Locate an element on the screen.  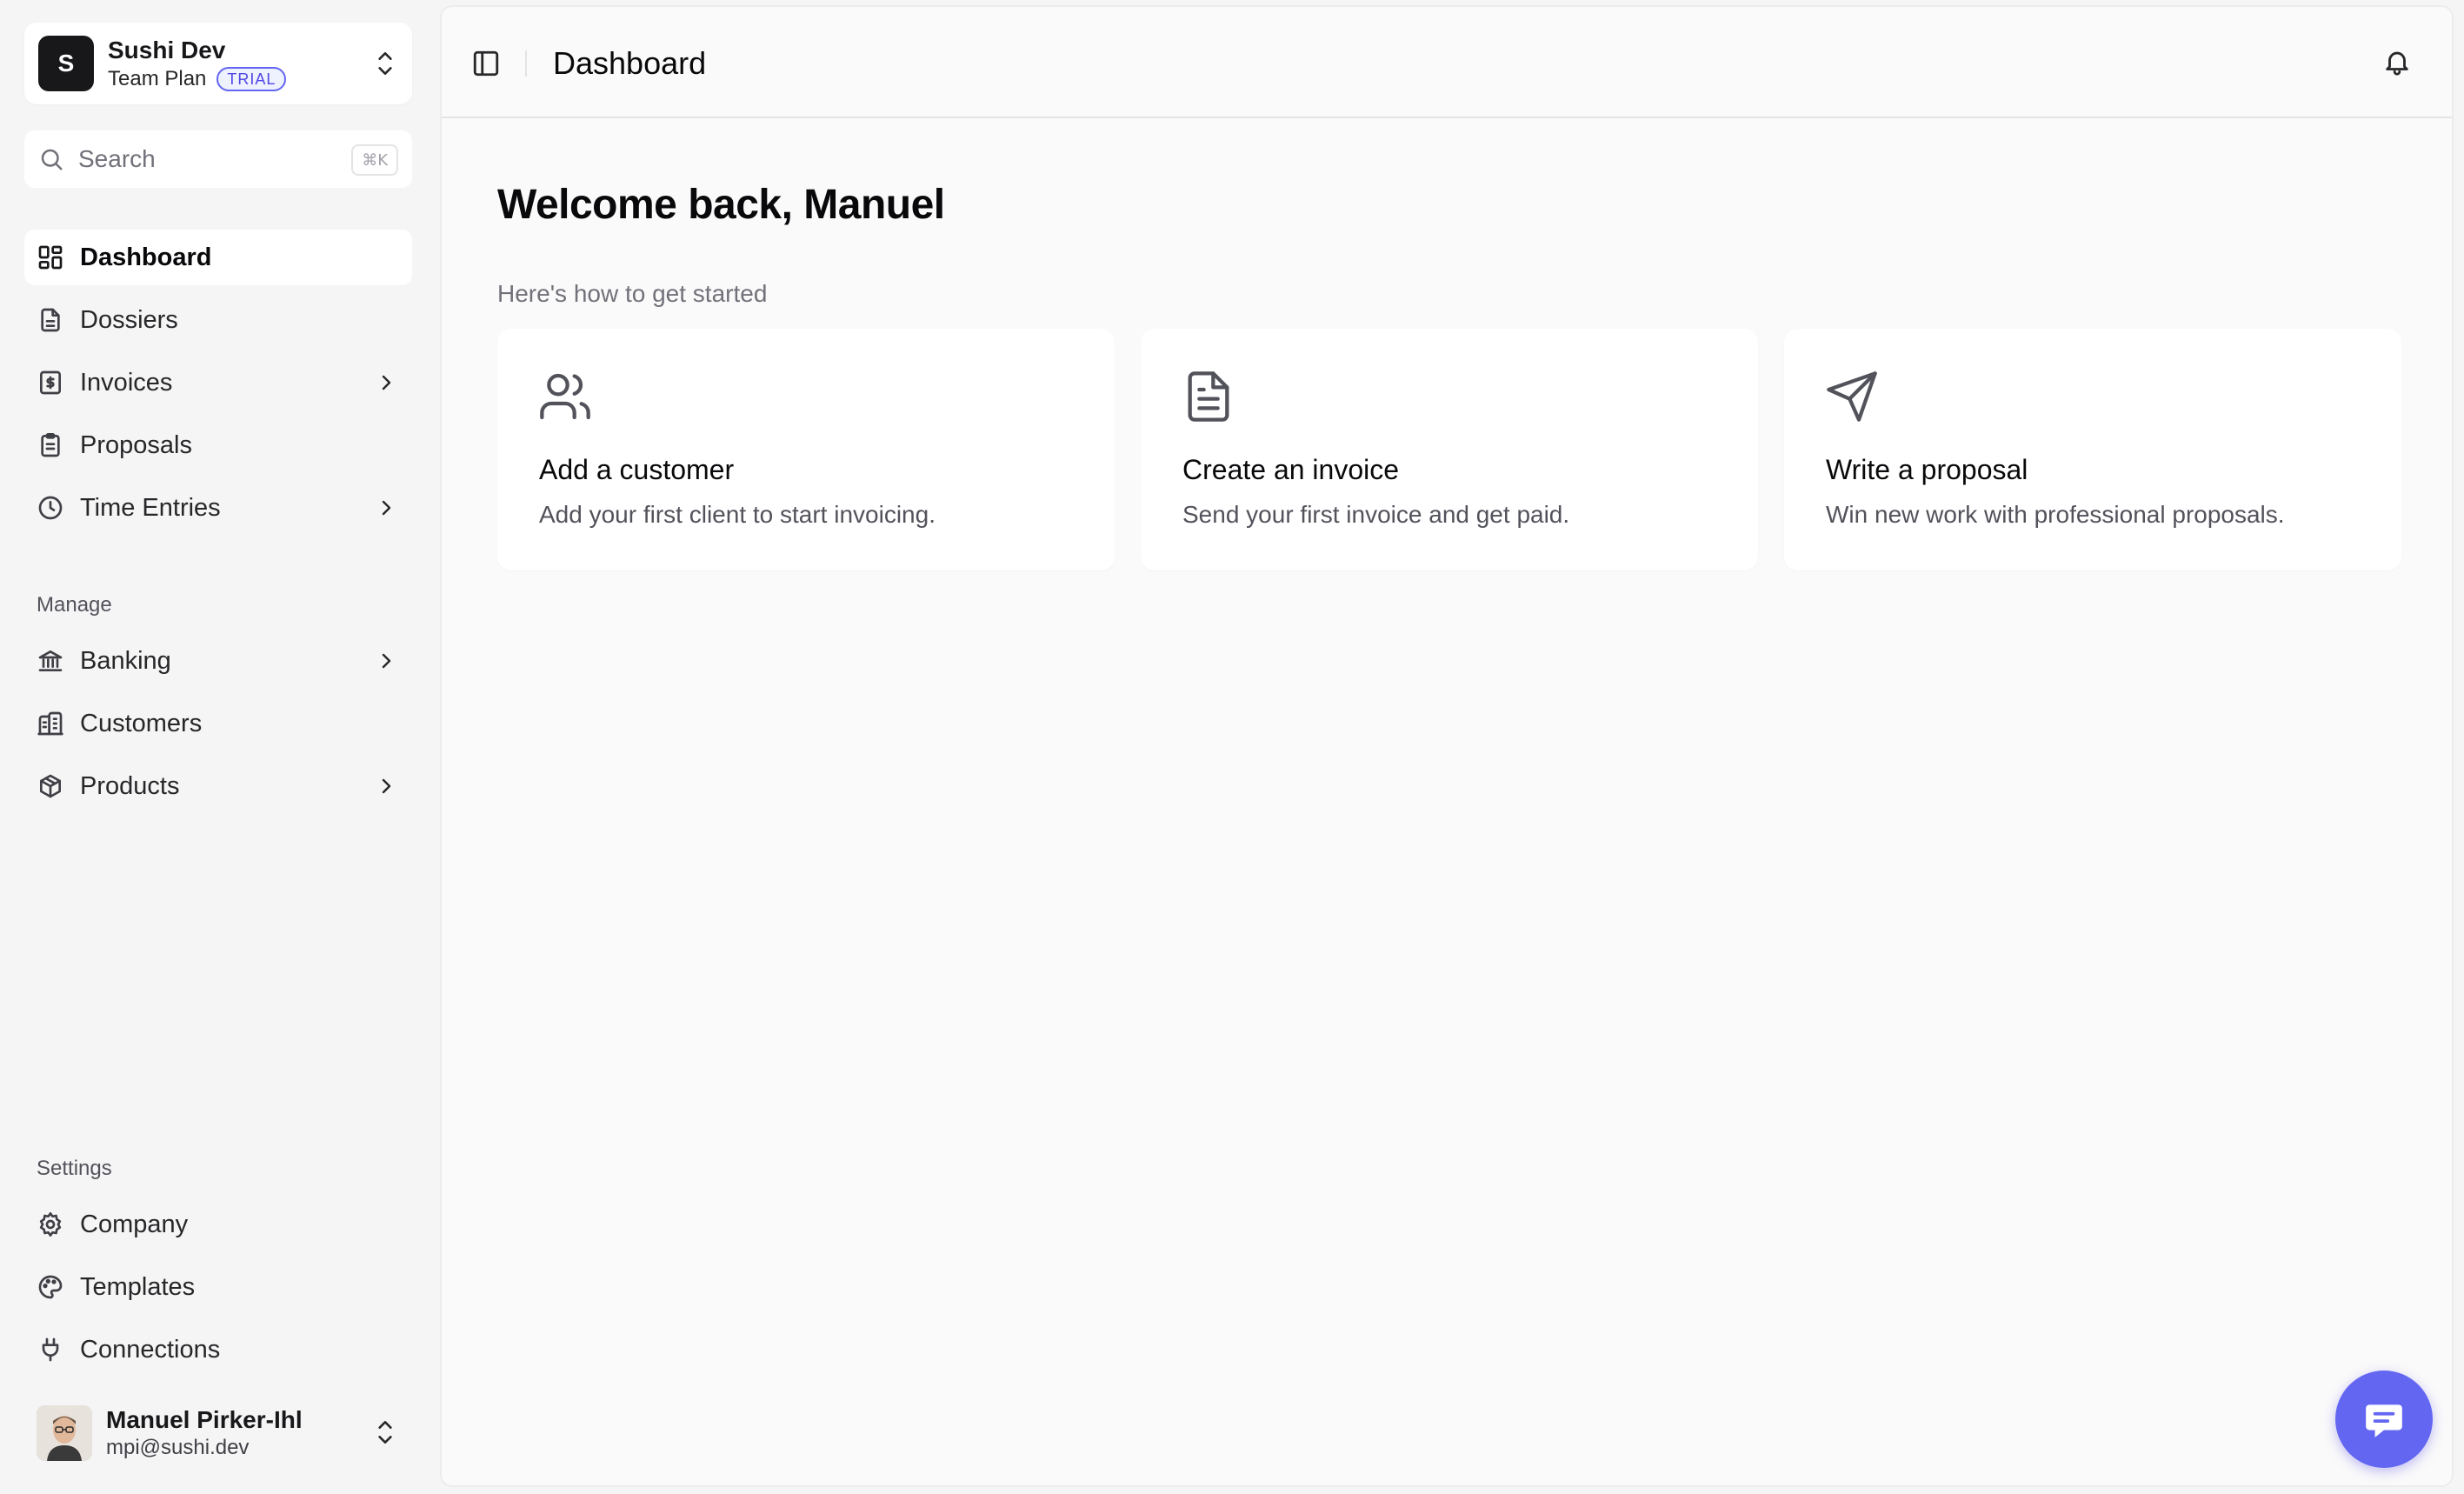
layout-dashboard-icon is located at coordinates (50, 257).